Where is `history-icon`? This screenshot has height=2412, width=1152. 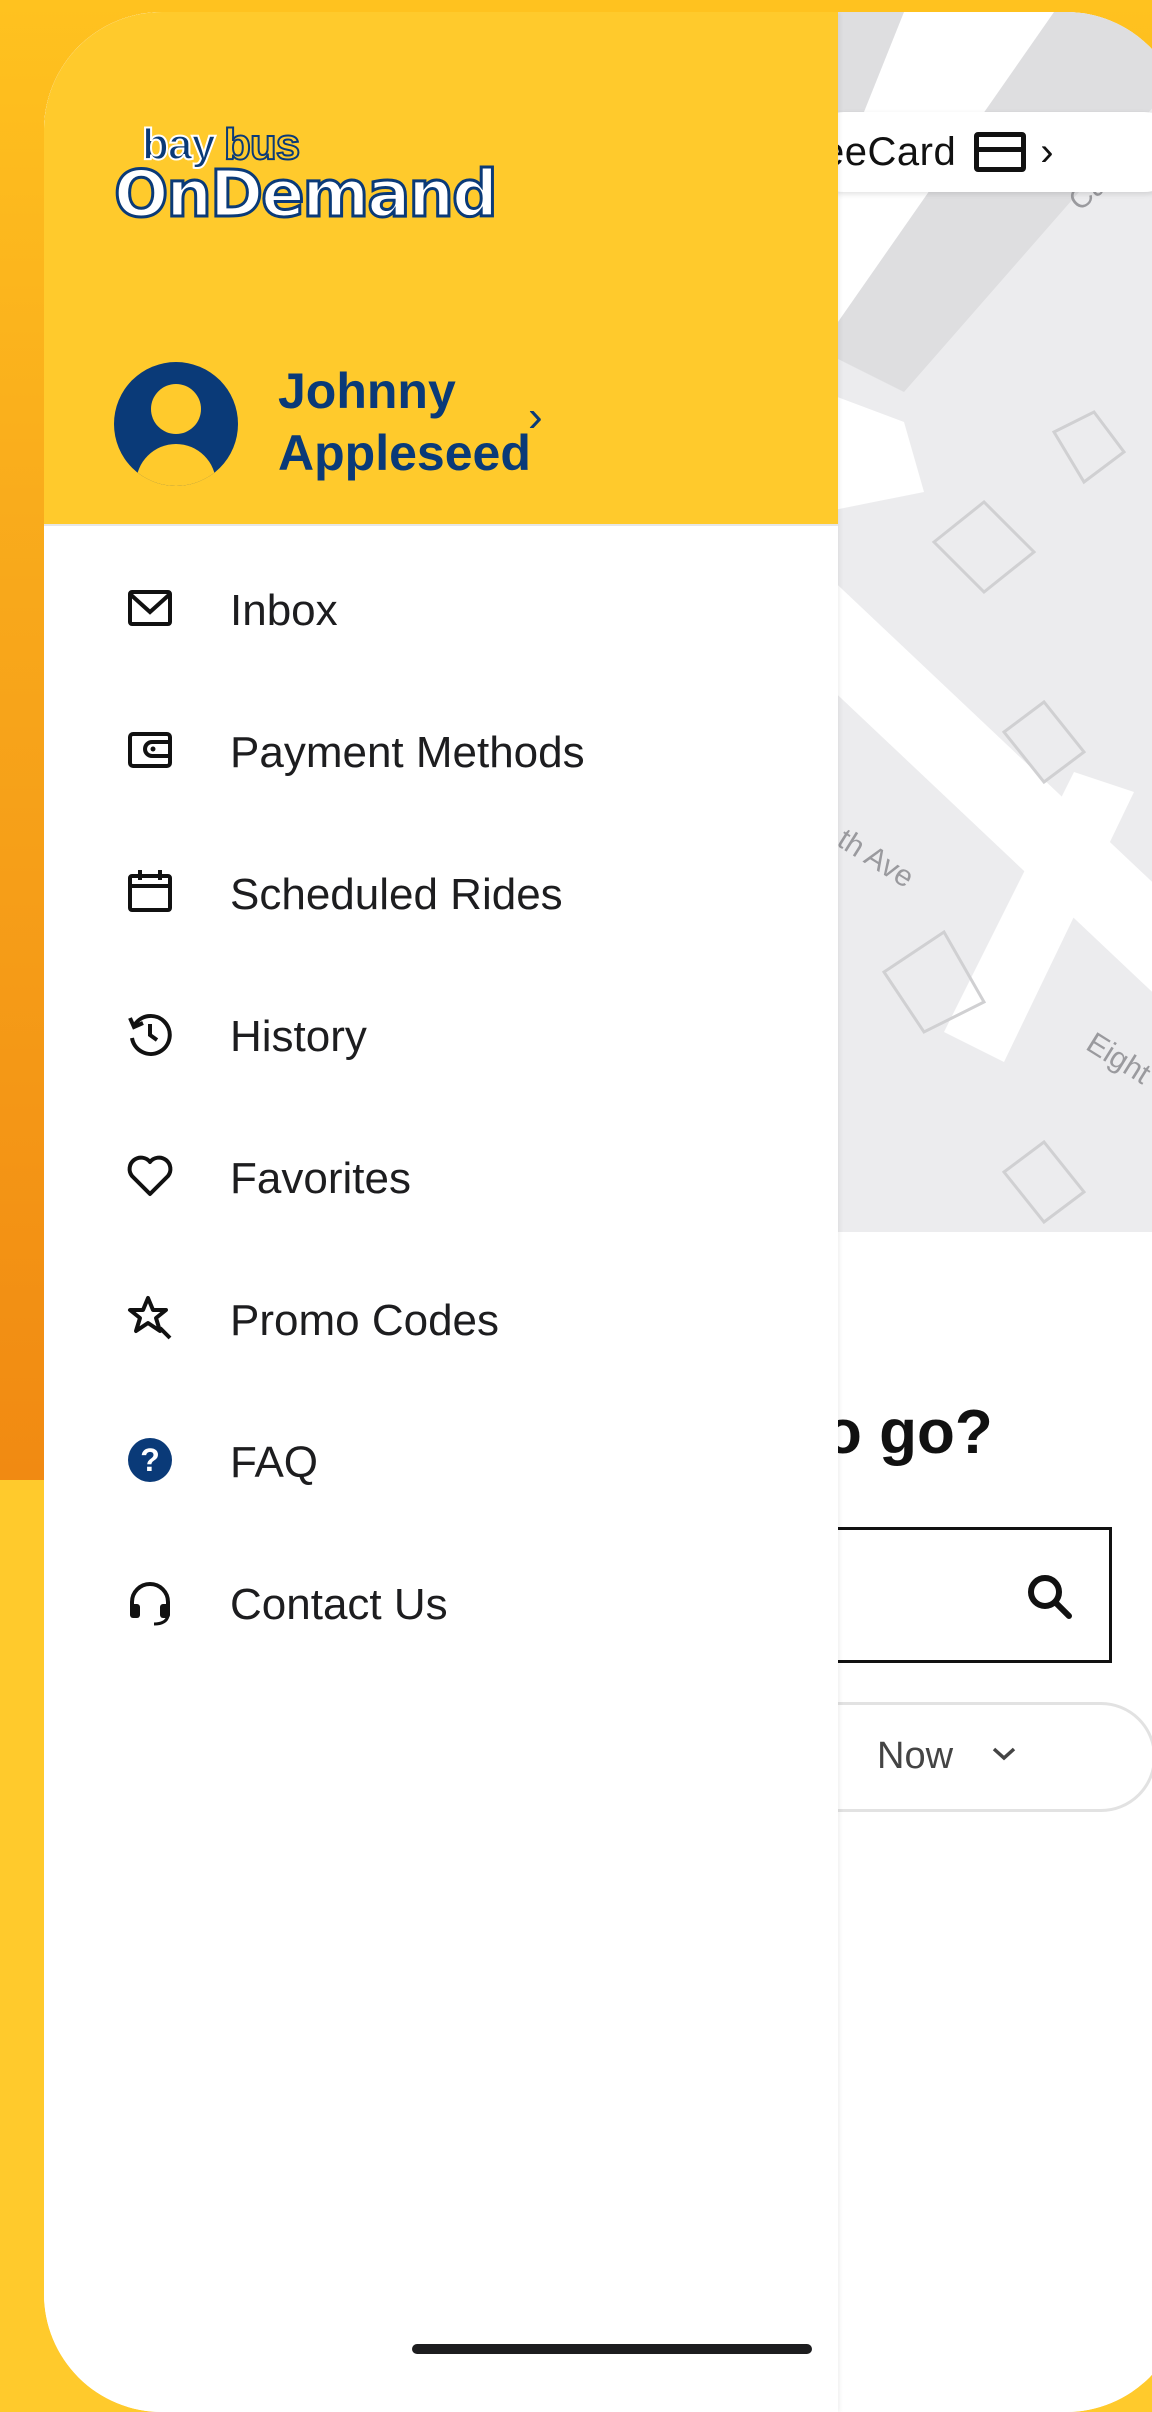 history-icon is located at coordinates (150, 1034).